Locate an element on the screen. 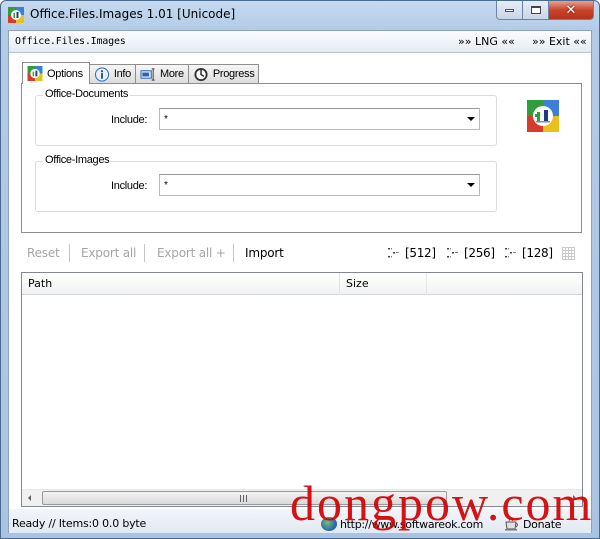 The width and height of the screenshot is (600, 539). language-menu: »» LNG «« is located at coordinates (486, 41).